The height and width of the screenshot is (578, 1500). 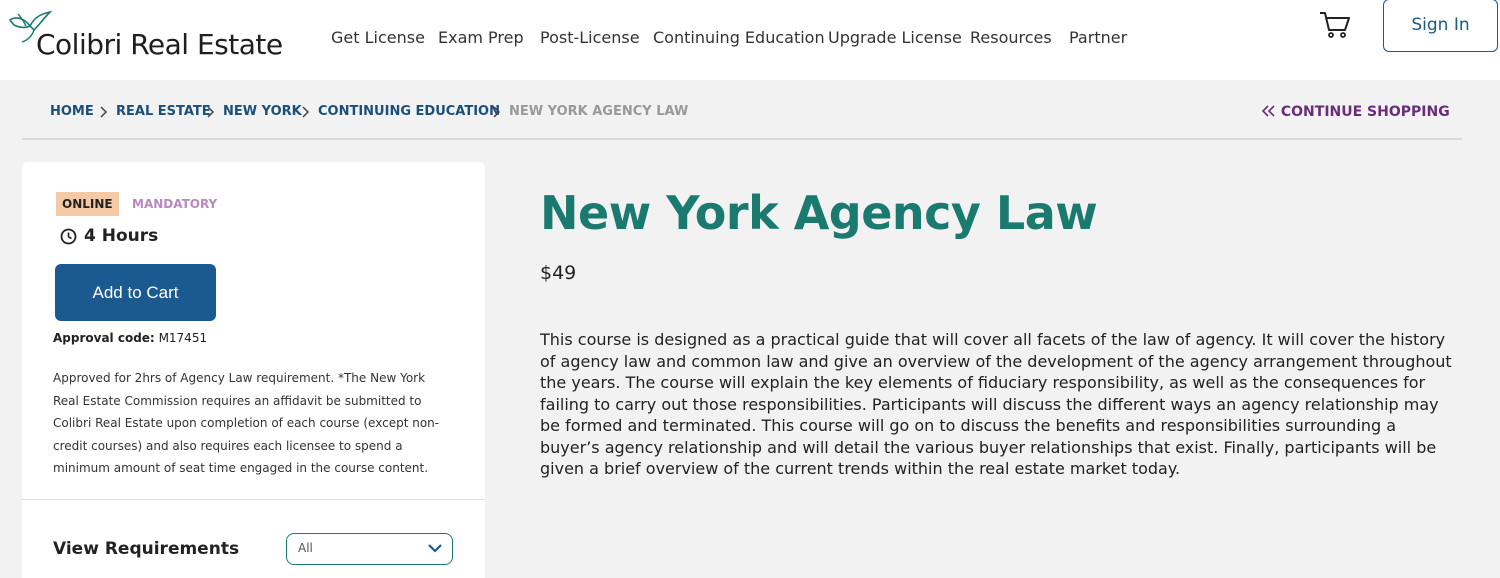 What do you see at coordinates (1365, 112) in the screenshot?
I see `continue-shopping-label: CONTINUE SHOPPING` at bounding box center [1365, 112].